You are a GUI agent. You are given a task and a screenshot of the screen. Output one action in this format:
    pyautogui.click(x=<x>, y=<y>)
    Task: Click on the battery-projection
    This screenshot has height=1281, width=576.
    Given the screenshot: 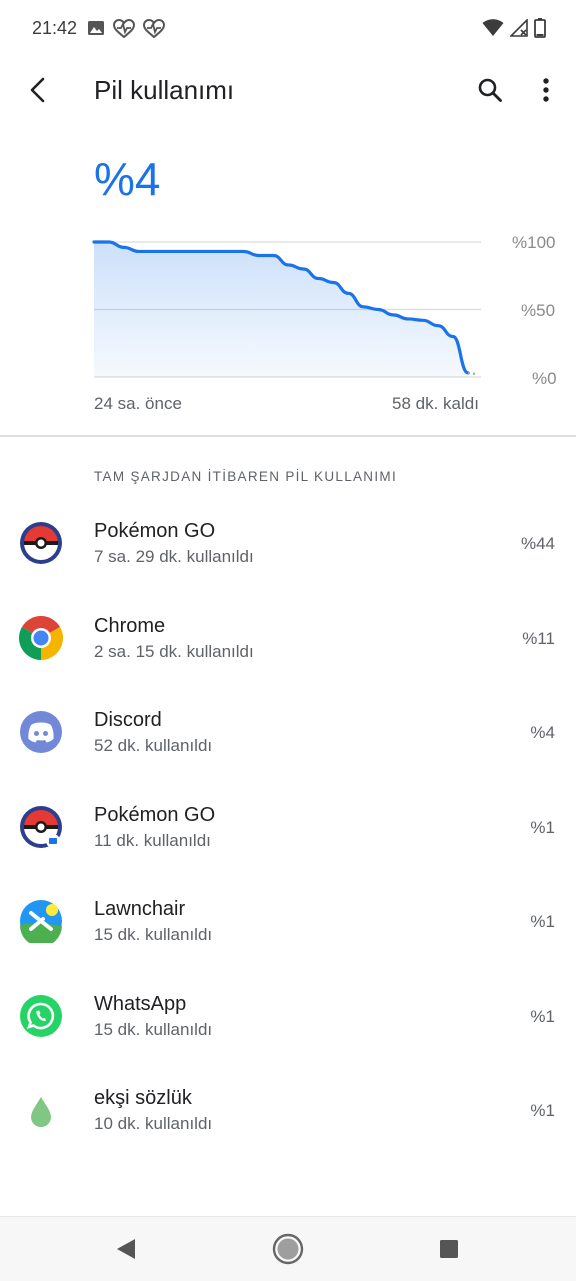 What is the action you would take?
    pyautogui.click(x=473, y=373)
    